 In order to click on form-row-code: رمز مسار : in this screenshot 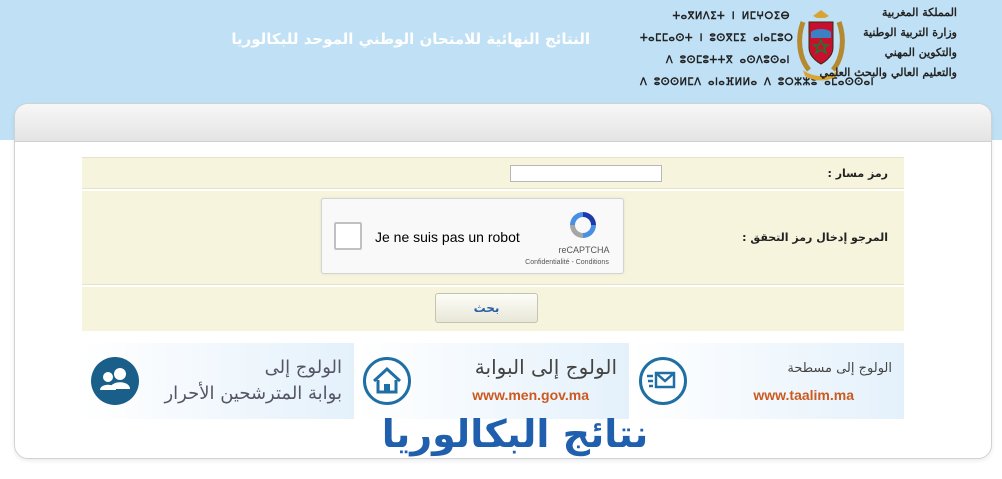, I will do `click(493, 173)`.